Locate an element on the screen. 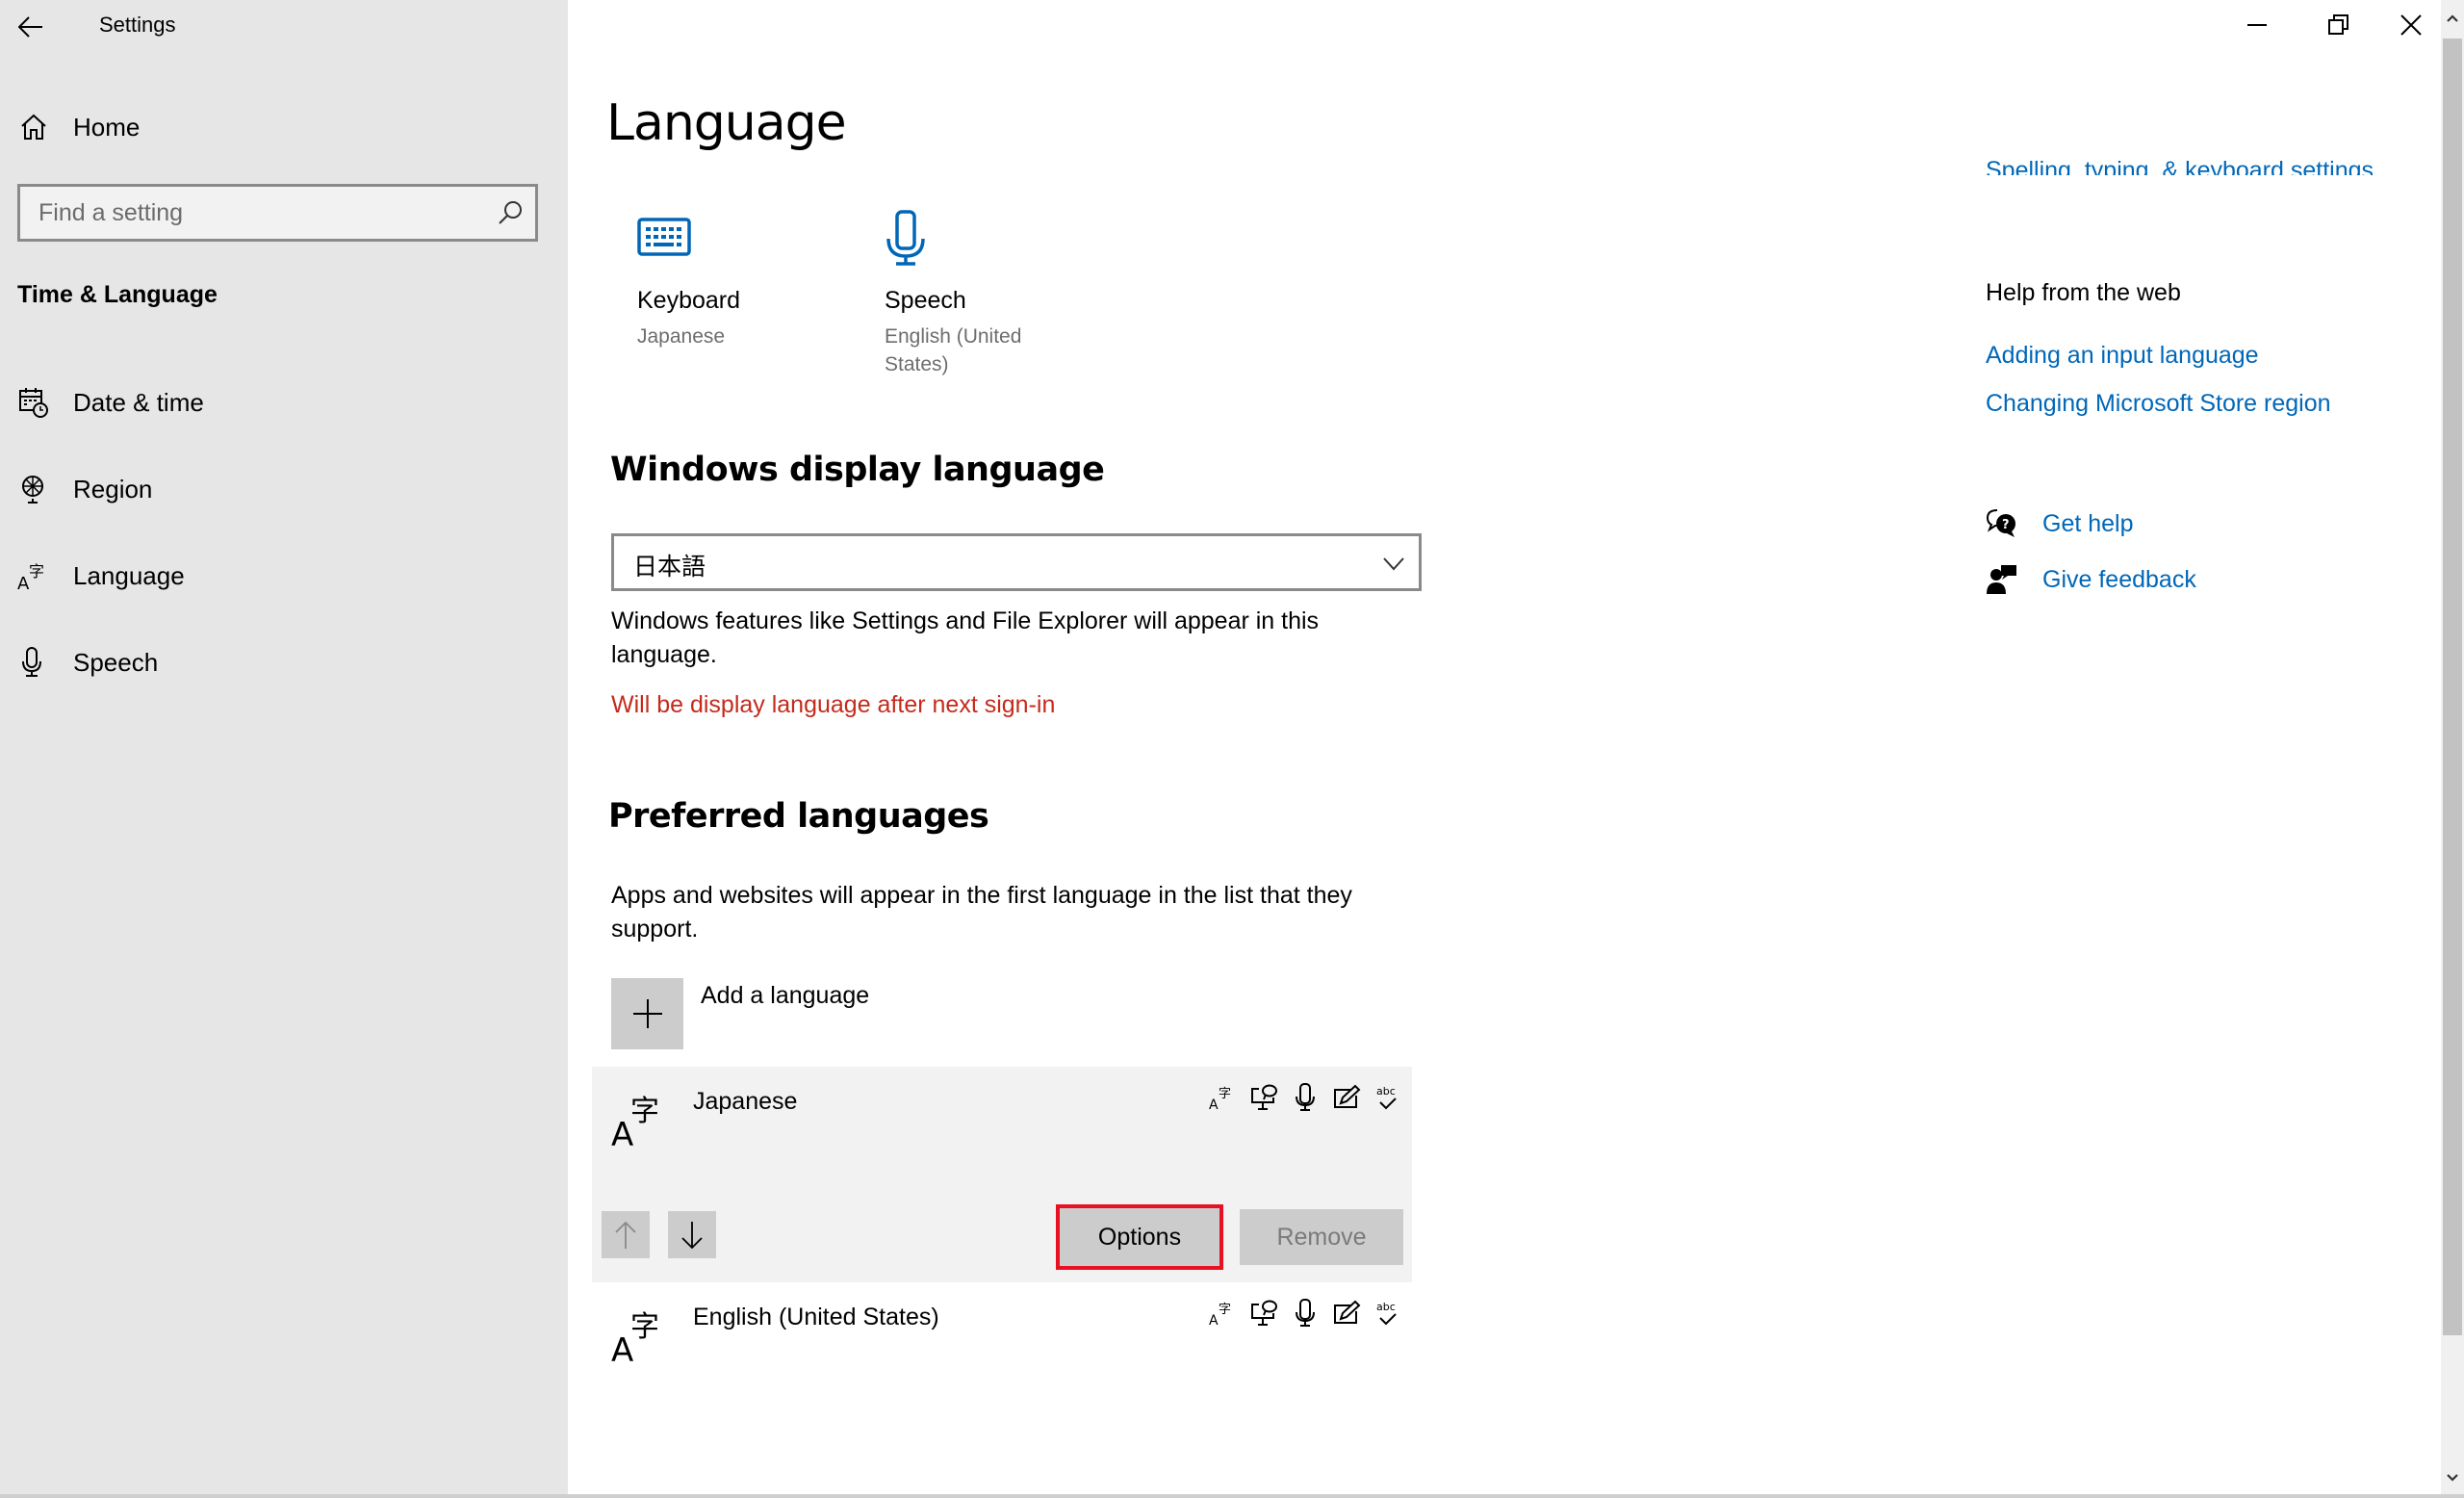 This screenshot has height=1498, width=2464. sidebar-item-home: Home is located at coordinates (284, 127).